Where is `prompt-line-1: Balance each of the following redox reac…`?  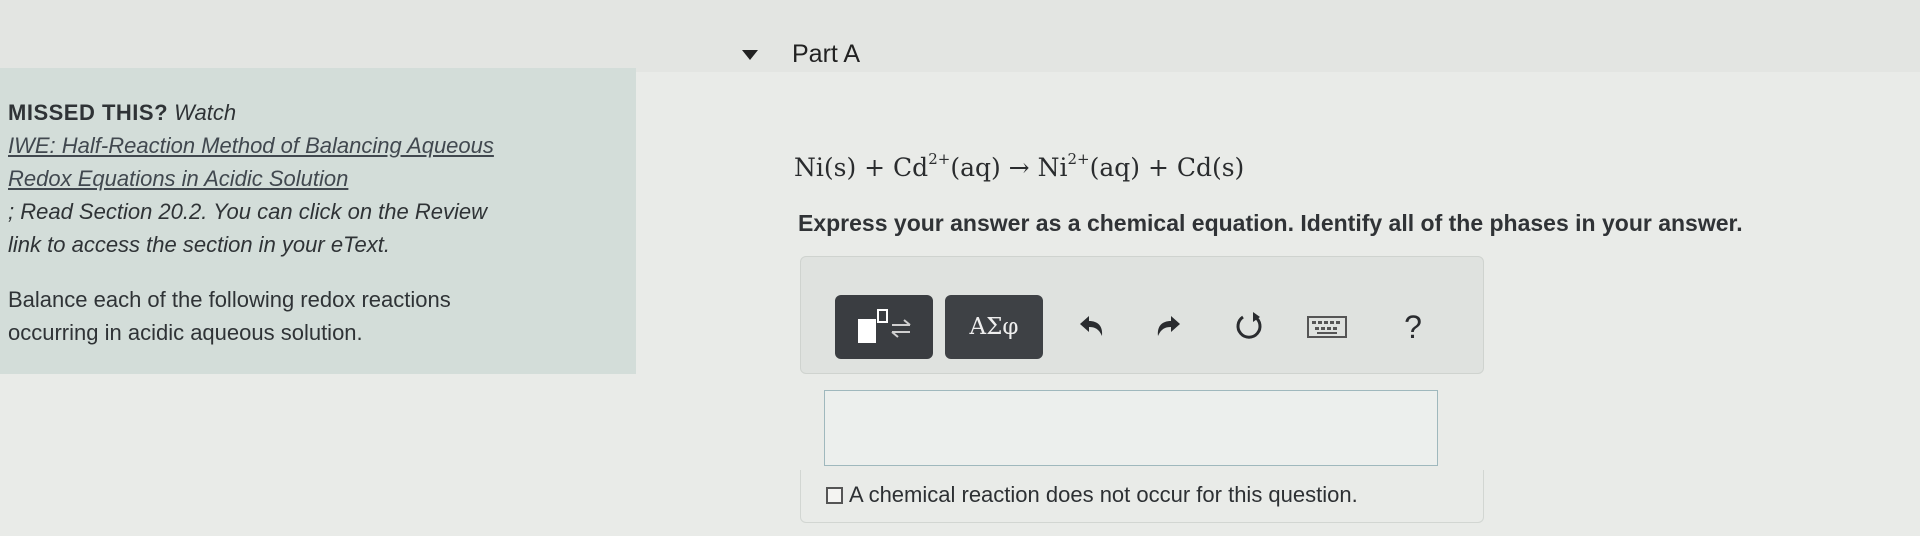
prompt-line-1: Balance each of the following redox reac… is located at coordinates (229, 299).